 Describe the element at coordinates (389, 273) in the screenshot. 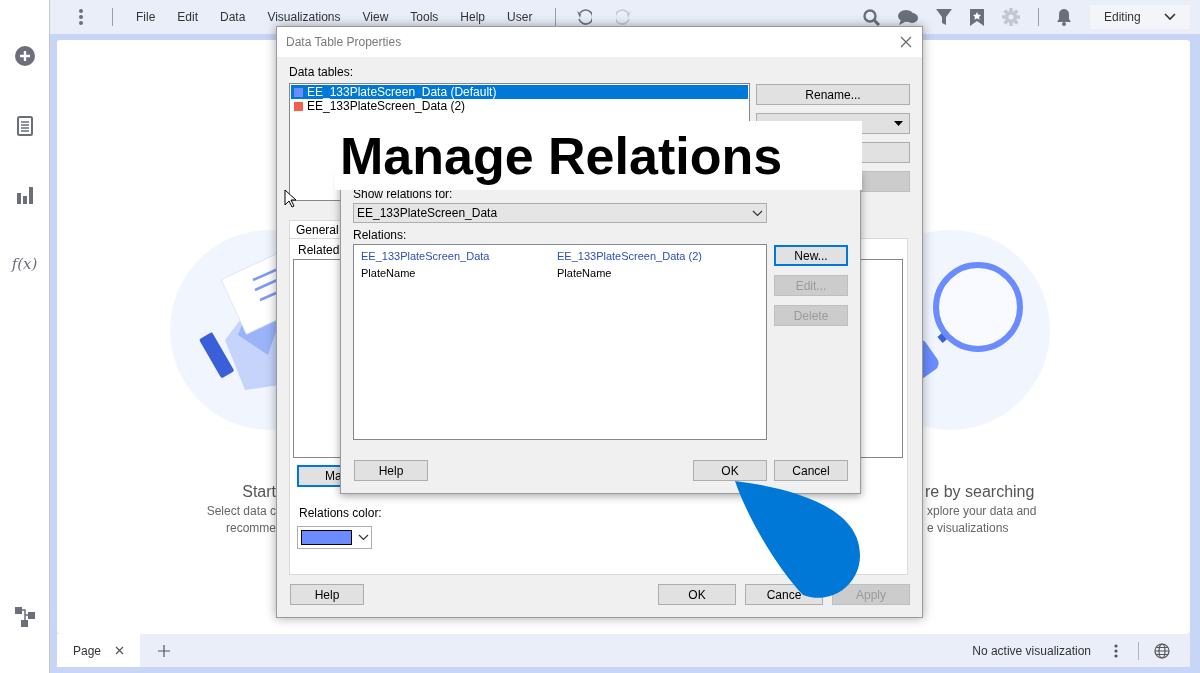

I see `list-cell-text: PlateName` at that location.